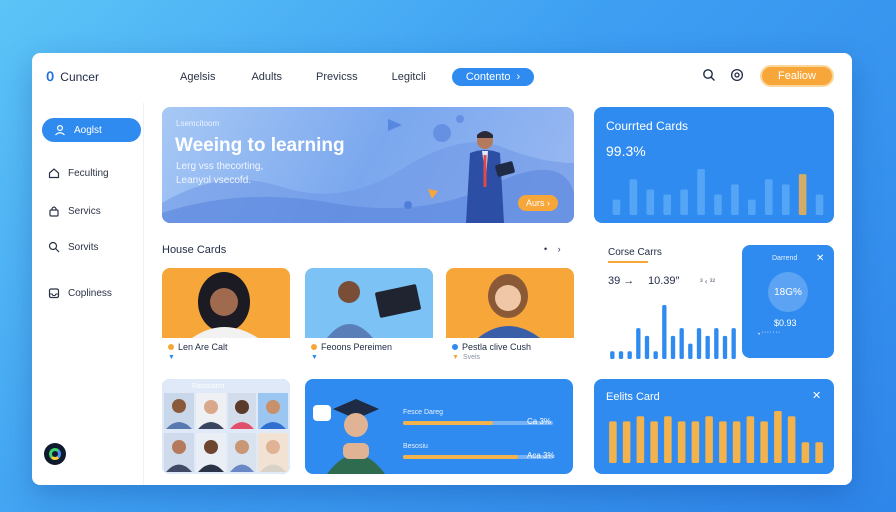  I want to click on team-card-label: Rassoarrn, so click(208, 386).